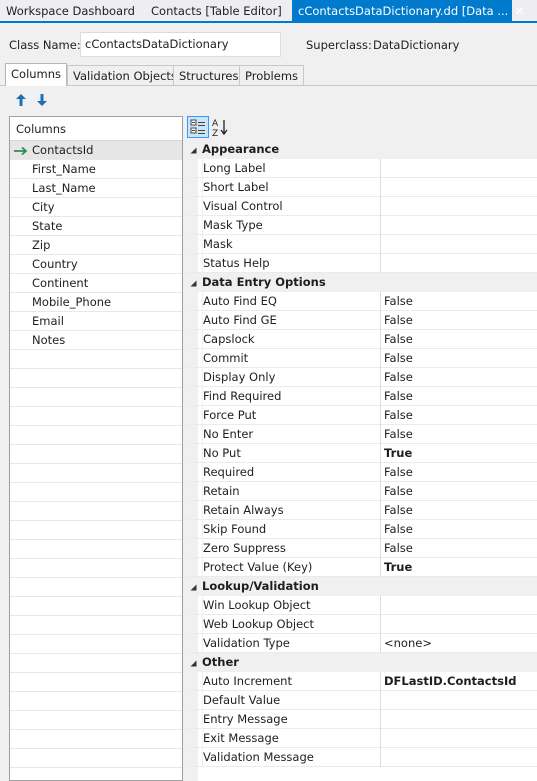  What do you see at coordinates (96, 321) in the screenshot?
I see `column-item-email: Email` at bounding box center [96, 321].